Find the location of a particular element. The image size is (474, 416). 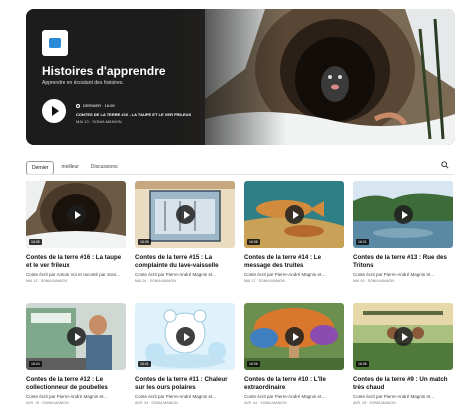

episode-date: MAI 17 · SONIA MANION is located at coordinates (264, 280).